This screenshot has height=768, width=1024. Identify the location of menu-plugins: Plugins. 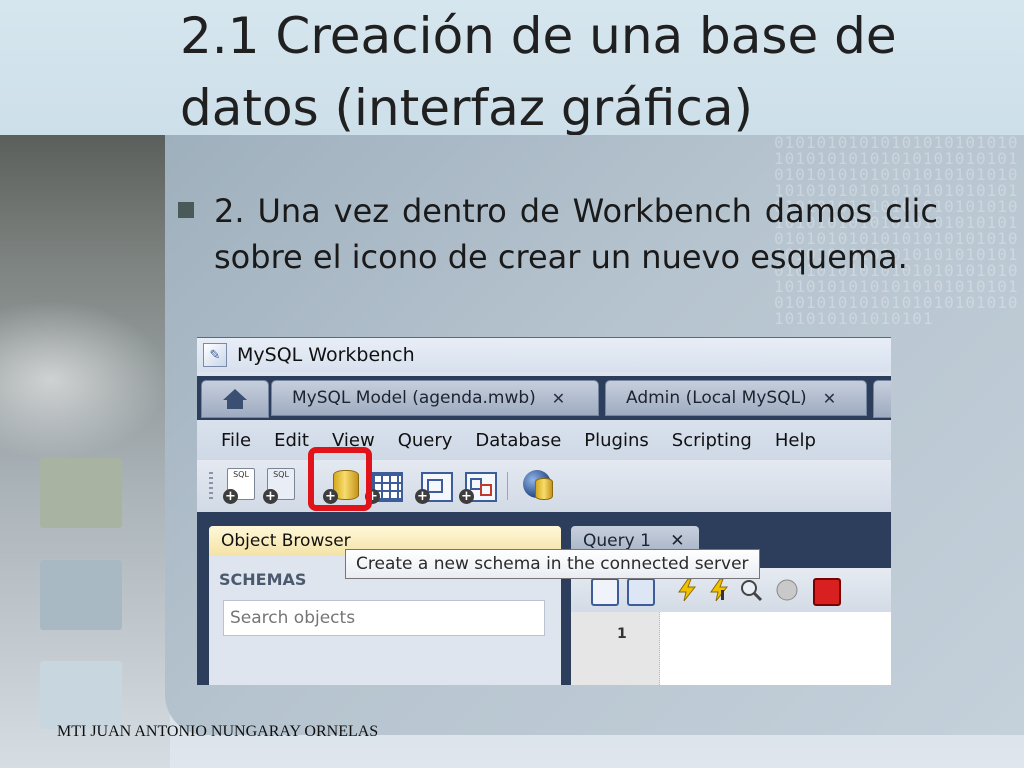
(616, 440).